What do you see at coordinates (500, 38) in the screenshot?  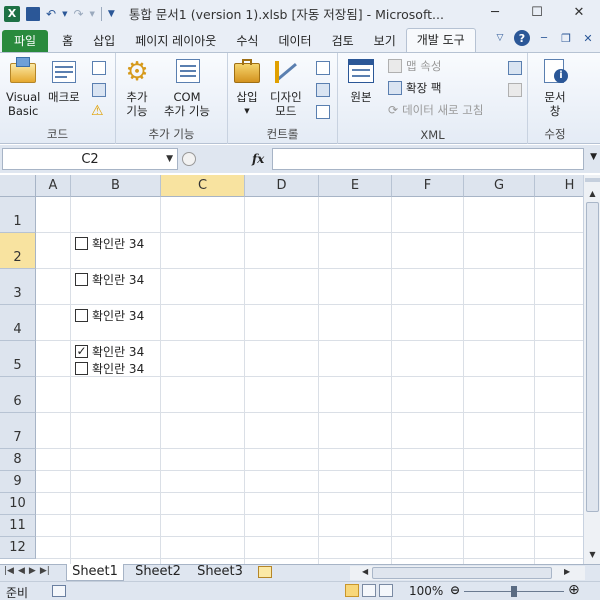 I see `minimize-ribbon-icon: ▽` at bounding box center [500, 38].